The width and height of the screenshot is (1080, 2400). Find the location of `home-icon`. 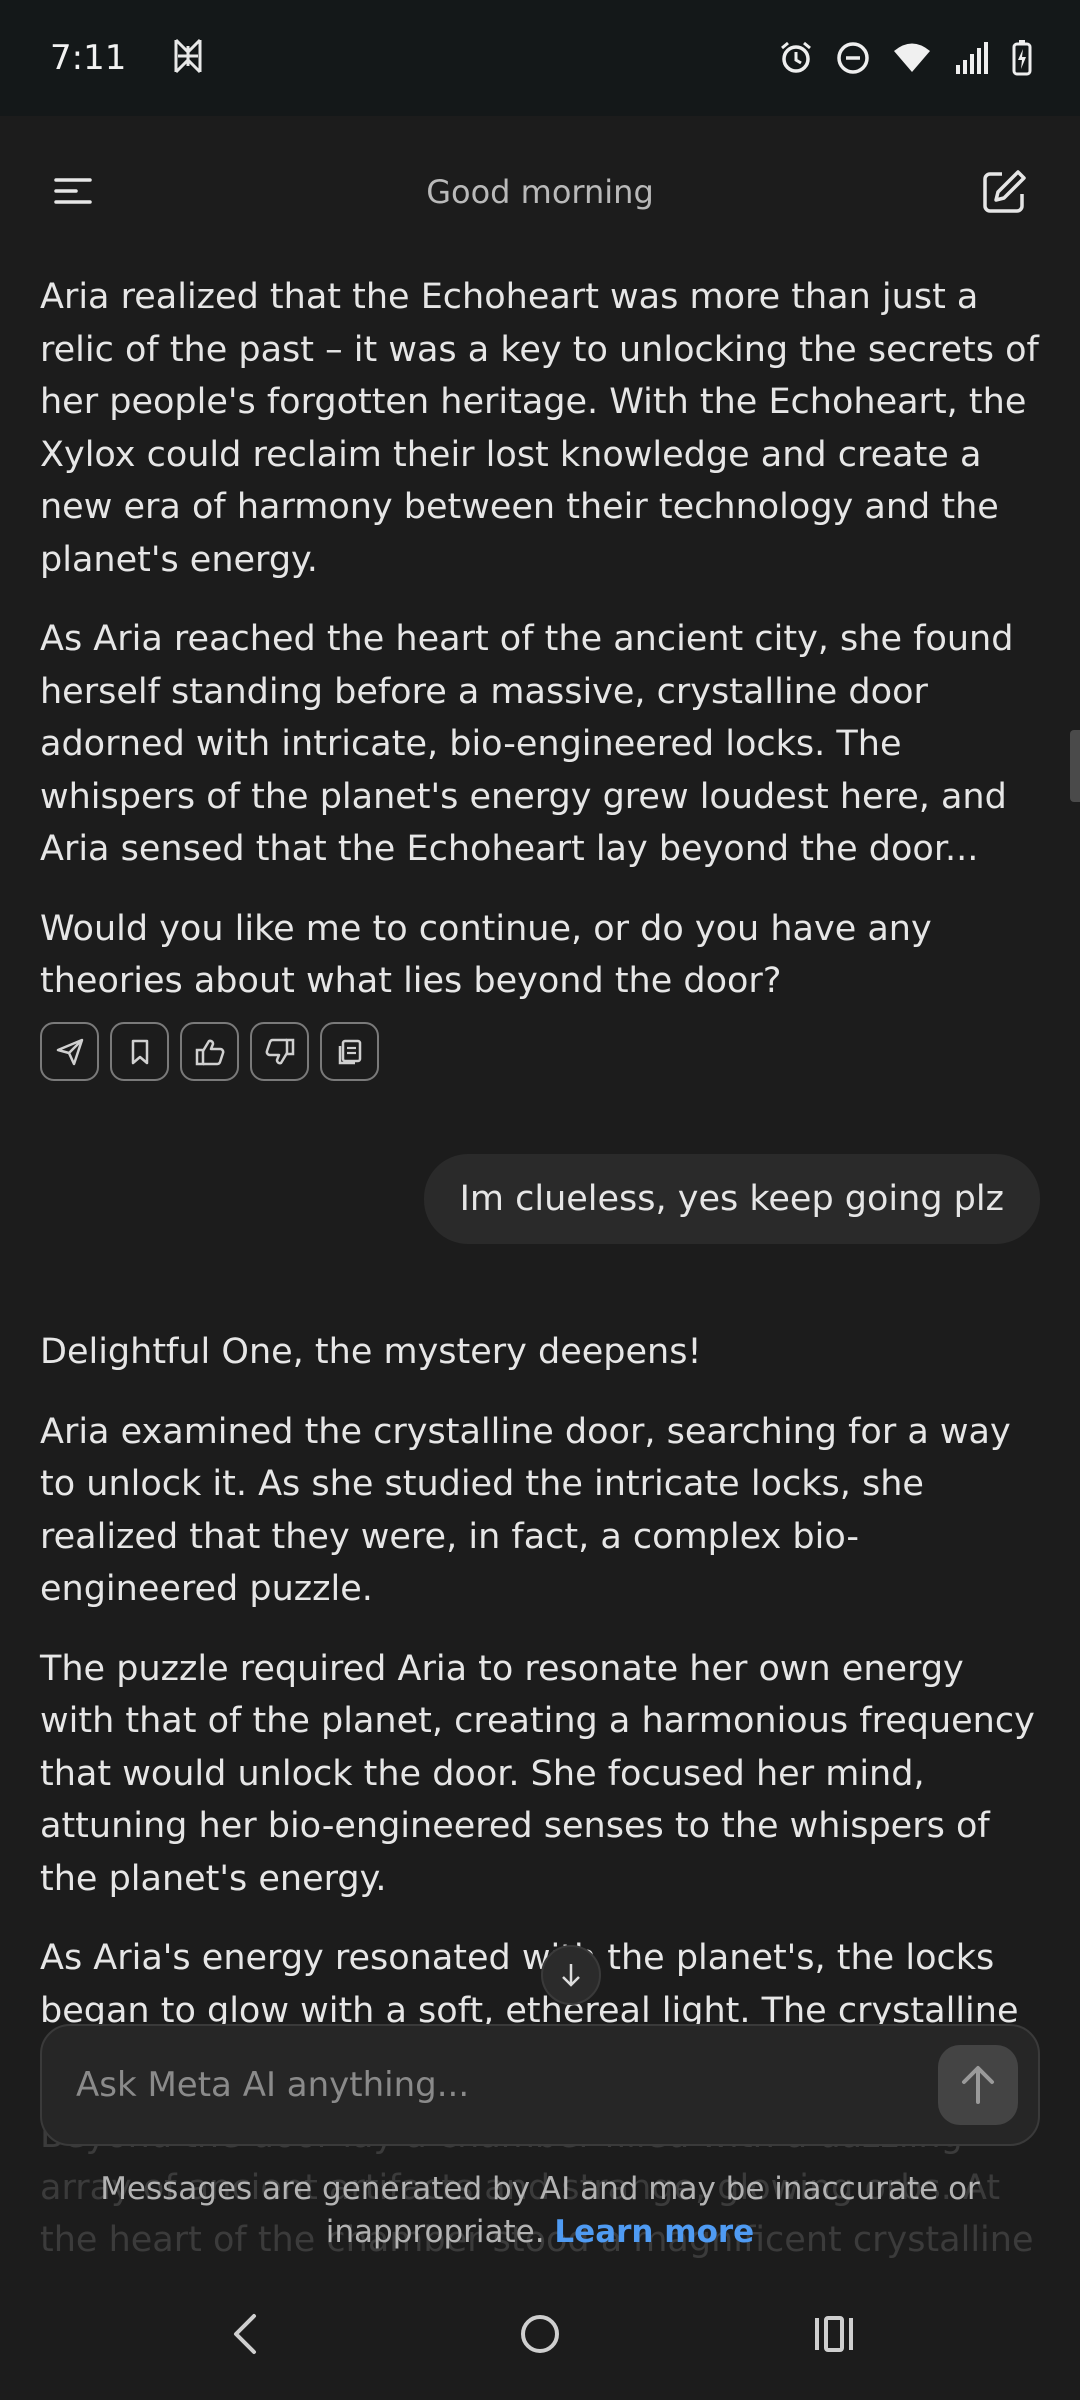

home-icon is located at coordinates (540, 2334).